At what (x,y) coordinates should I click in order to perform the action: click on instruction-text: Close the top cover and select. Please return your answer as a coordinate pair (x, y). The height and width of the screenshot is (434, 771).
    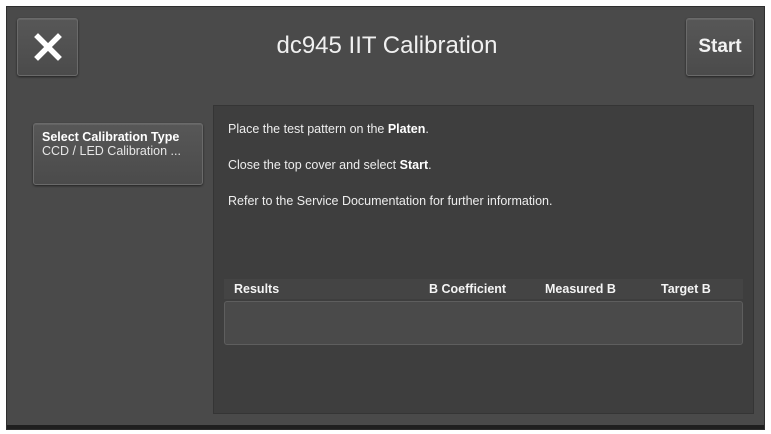
    Looking at the image, I should click on (314, 165).